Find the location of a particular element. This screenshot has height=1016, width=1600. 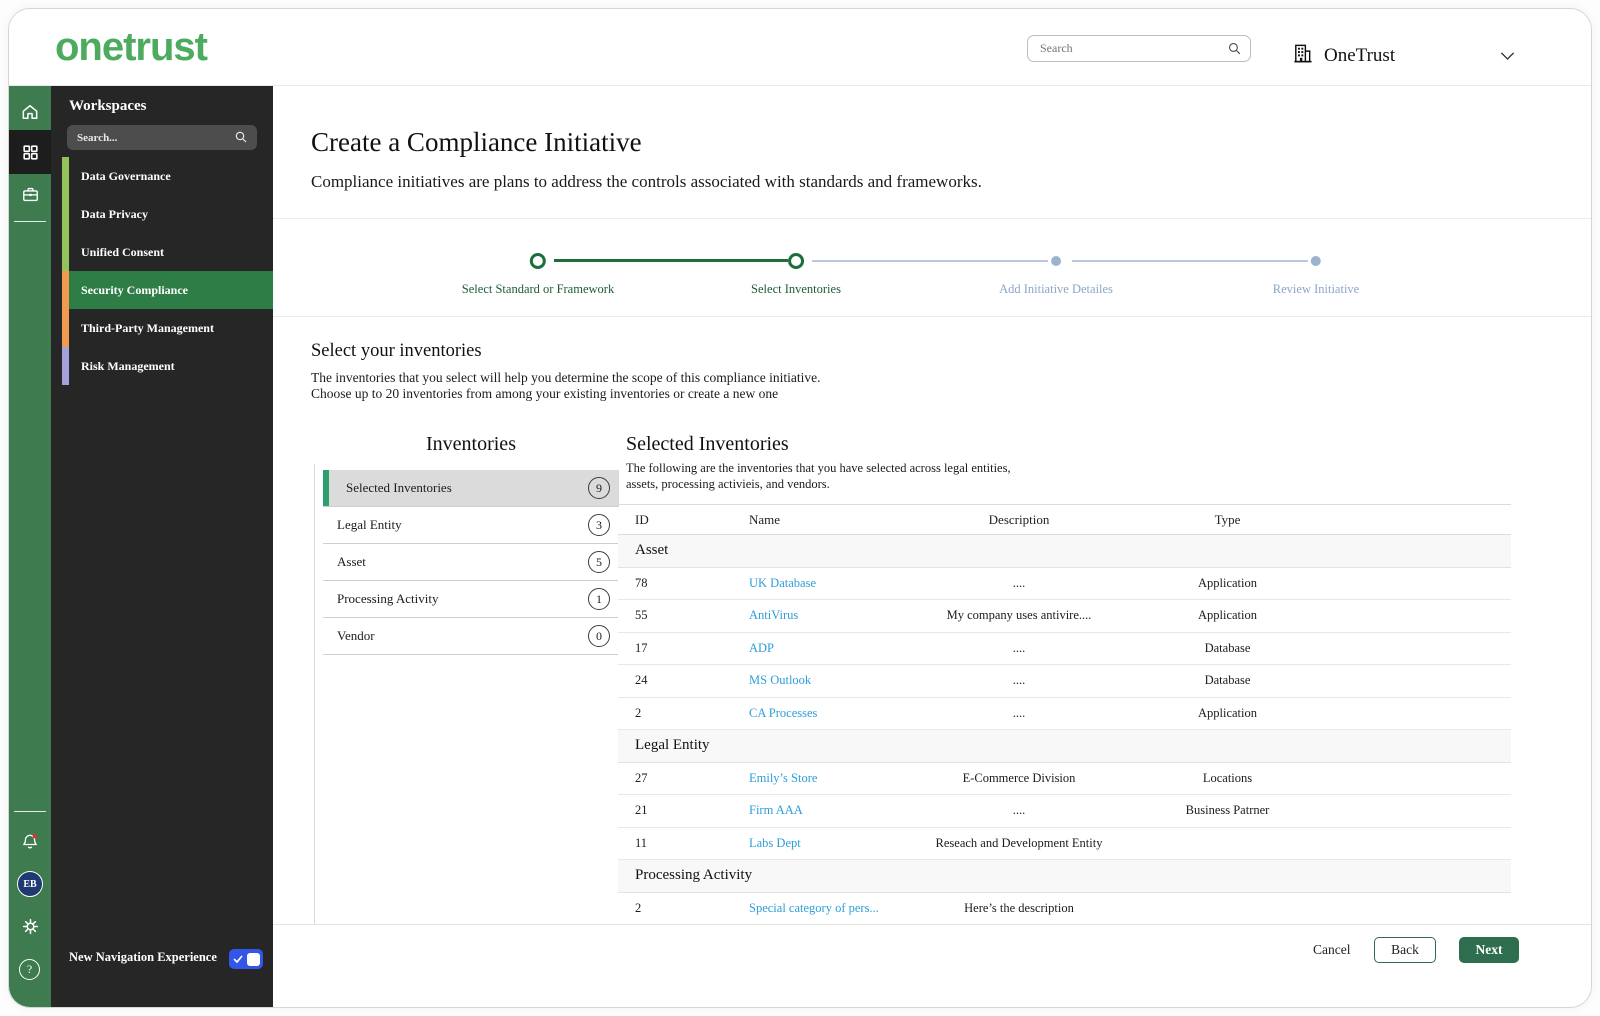

sidebar-item-risk-management: Risk Management is located at coordinates (162, 366).